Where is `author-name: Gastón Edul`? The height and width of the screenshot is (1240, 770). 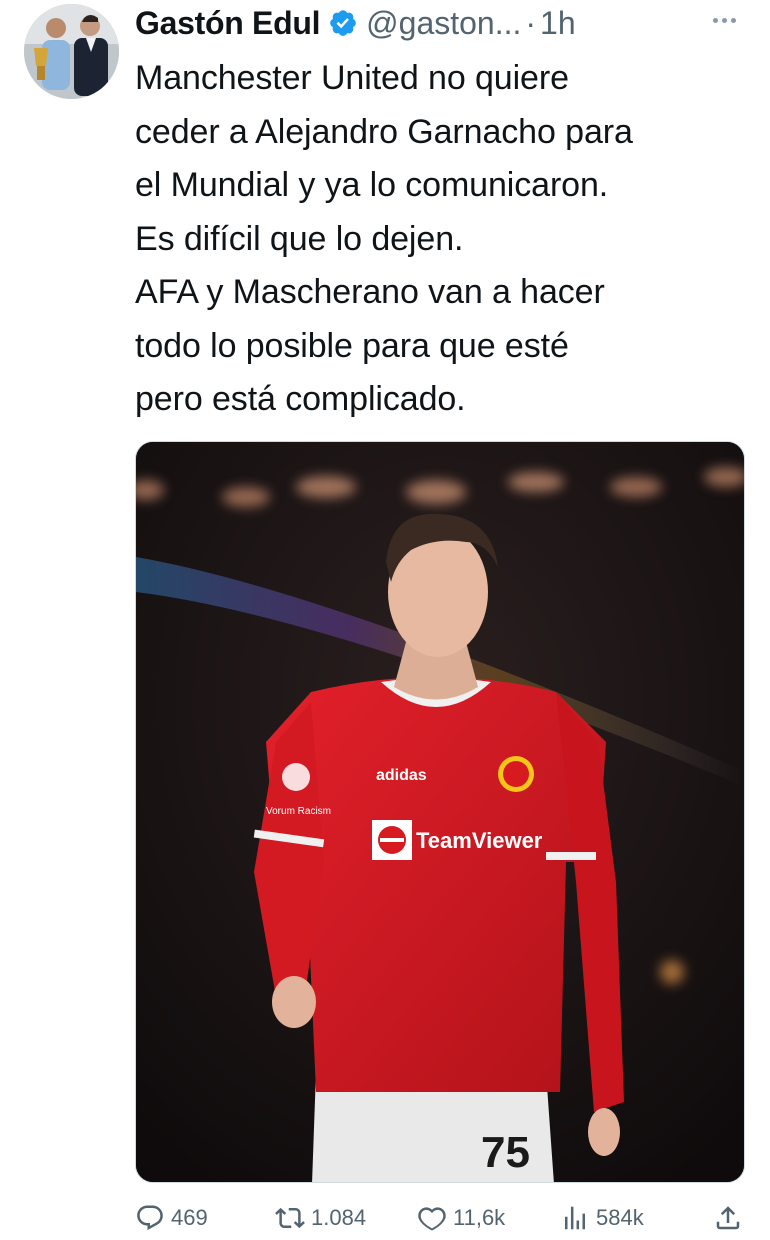
author-name: Gastón Edul is located at coordinates (227, 23).